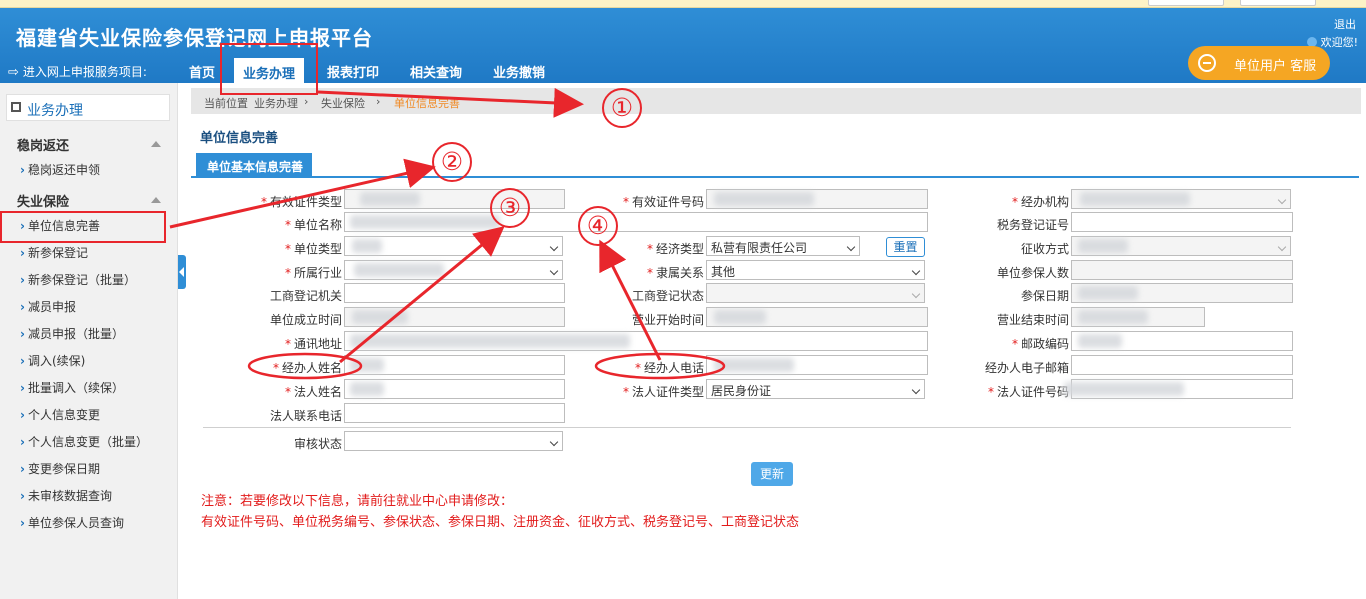 The height and width of the screenshot is (599, 1366). What do you see at coordinates (510, 208) in the screenshot?
I see `annotation-number-3: ③` at bounding box center [510, 208].